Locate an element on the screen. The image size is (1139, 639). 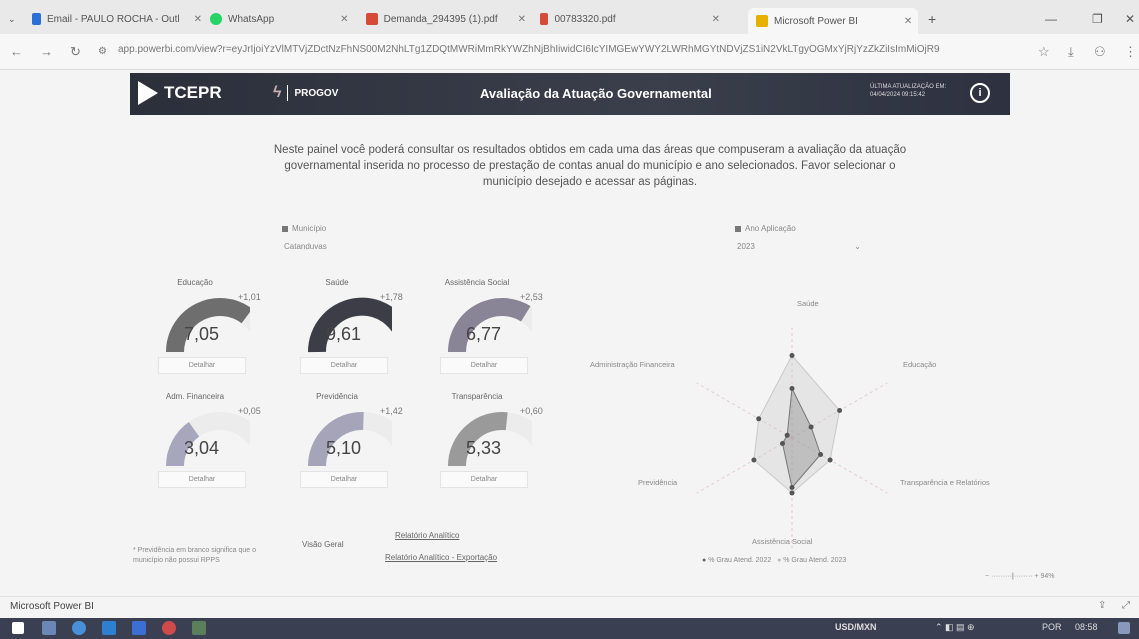
reload-icon: ↻ is located at coordinates (75, 52).